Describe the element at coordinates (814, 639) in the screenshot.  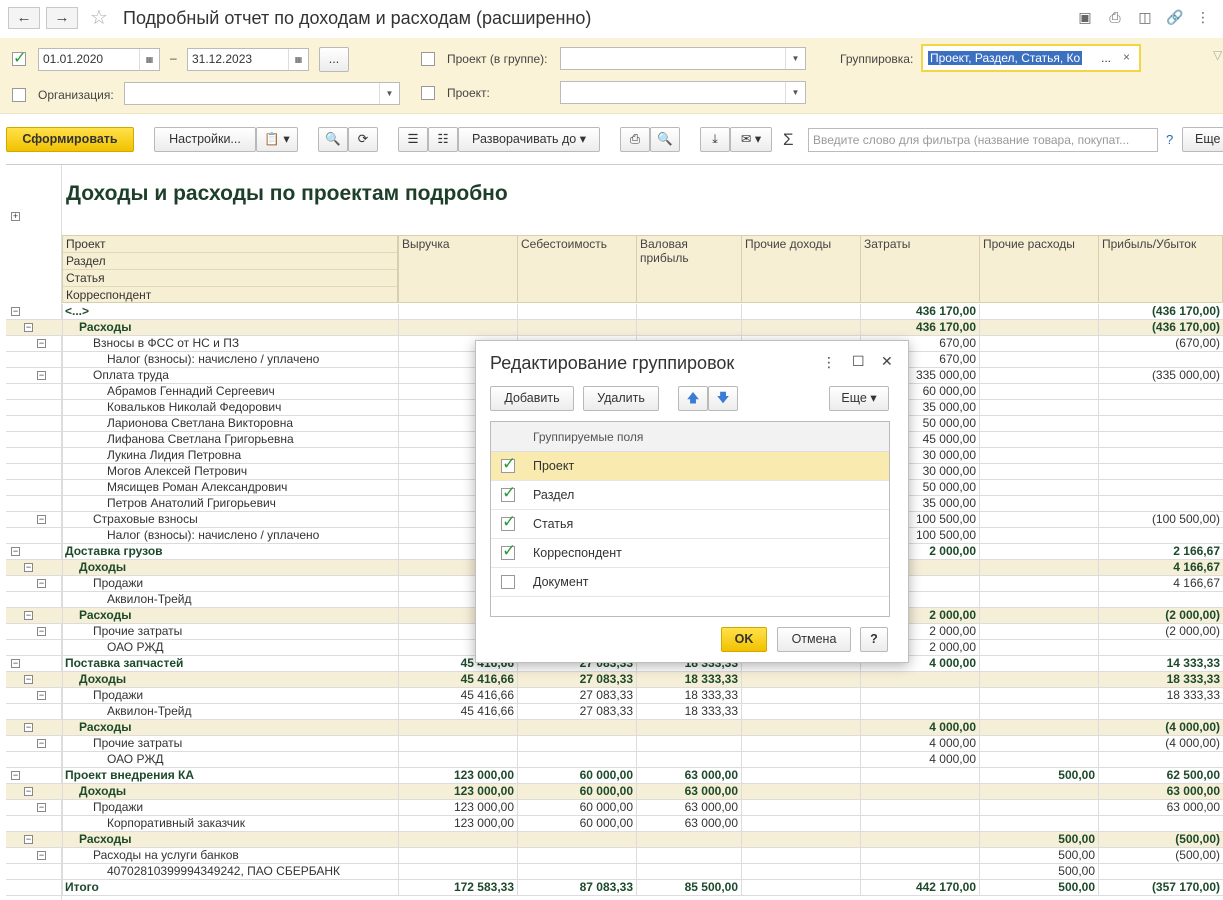
I see `cancel-button: Отмена` at that location.